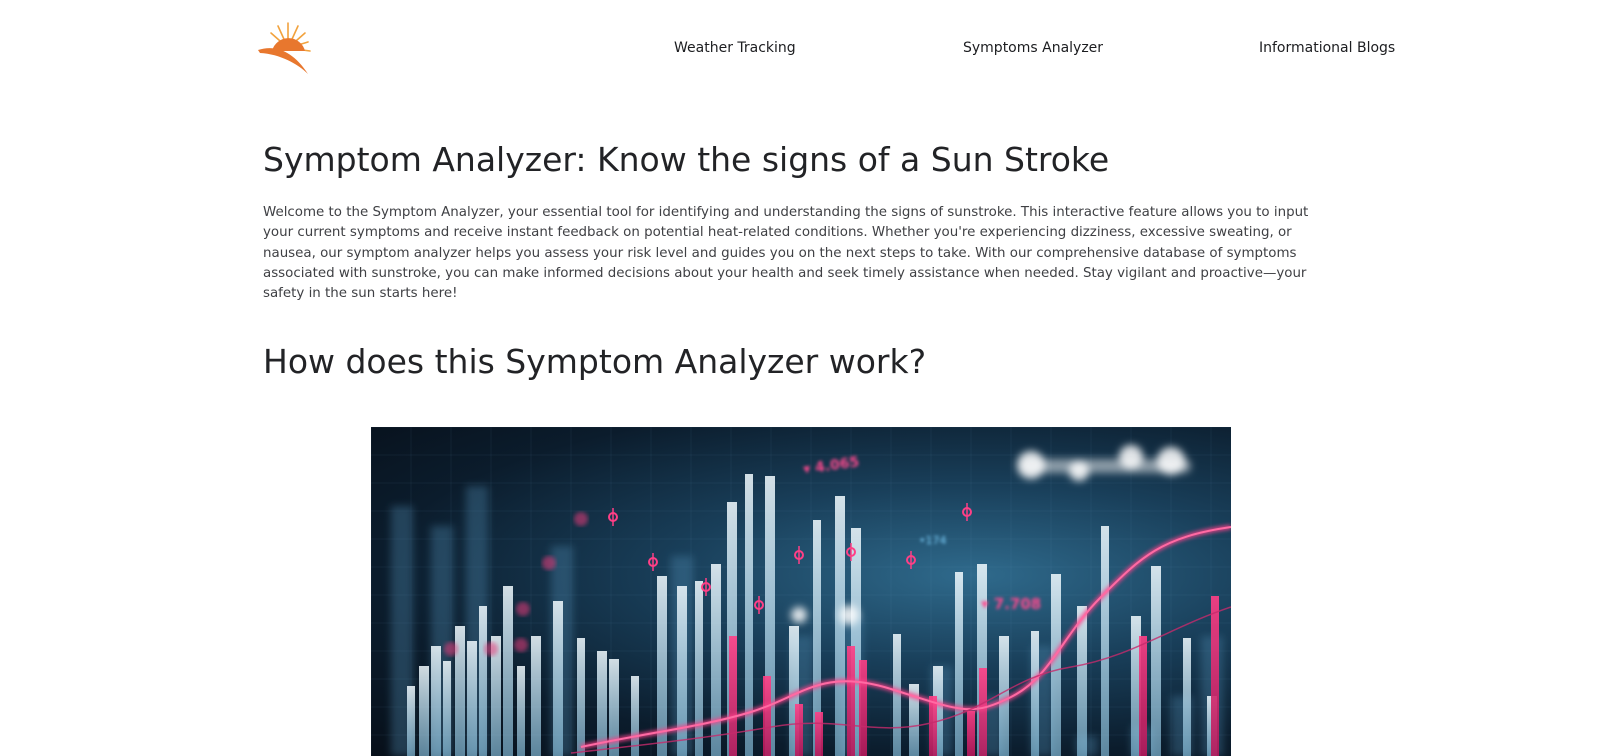  I want to click on sun-logo-icon, so click(287, 48).